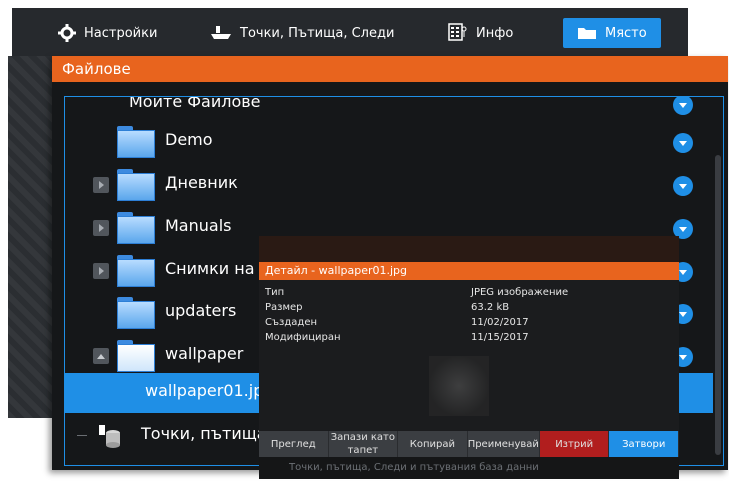 This screenshot has width=729, height=481. I want to click on nav-place-label: Място, so click(626, 33).